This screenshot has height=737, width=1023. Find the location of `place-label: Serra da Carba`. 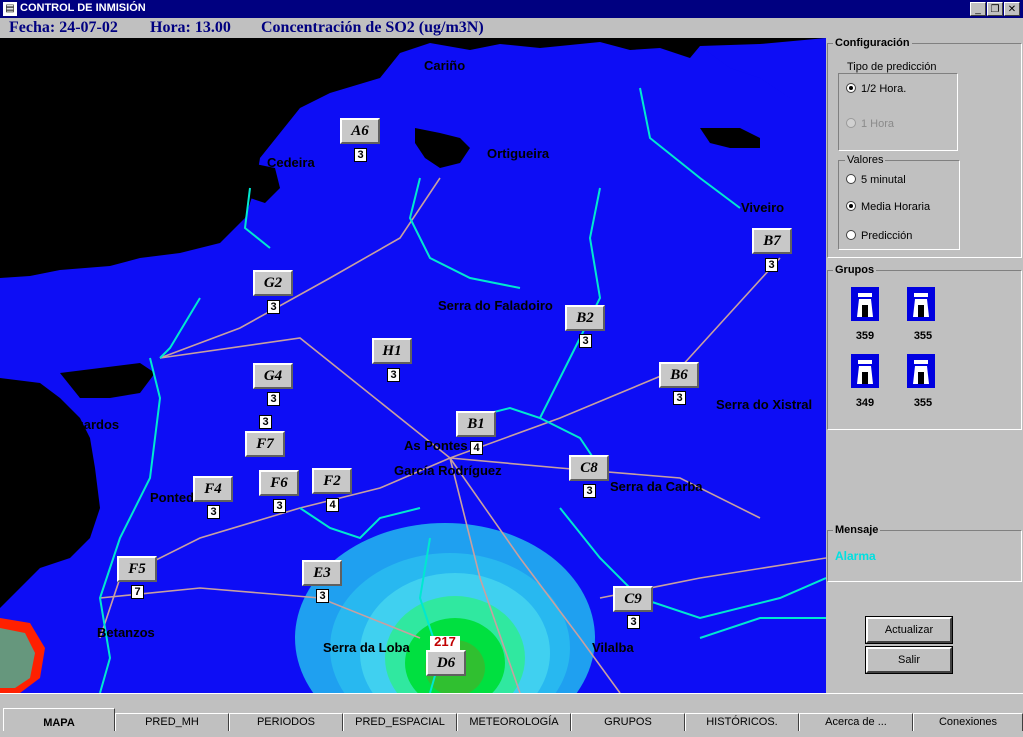

place-label: Serra da Carba is located at coordinates (656, 486).